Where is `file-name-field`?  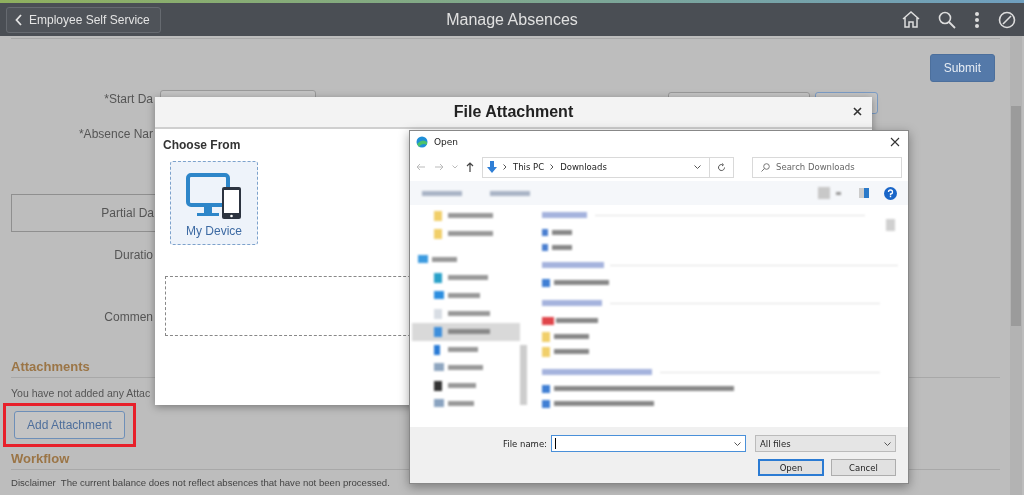 file-name-field is located at coordinates (648, 443).